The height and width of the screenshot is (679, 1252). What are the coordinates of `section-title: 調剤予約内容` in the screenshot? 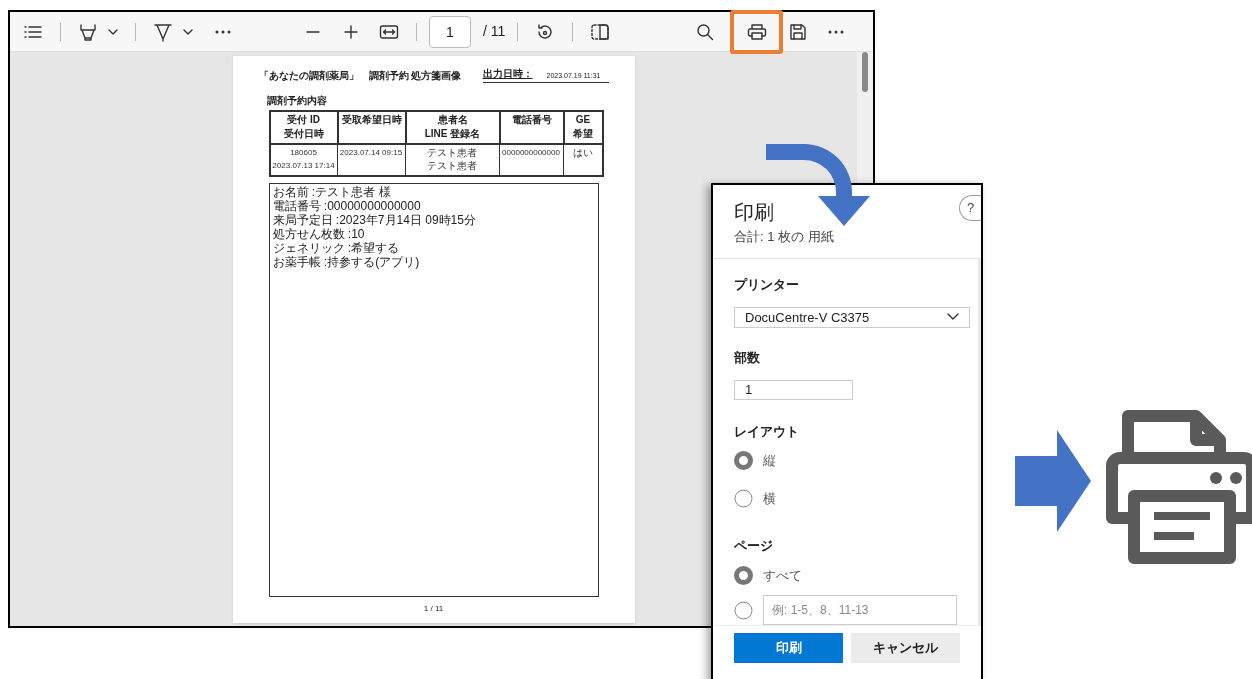 It's located at (297, 101).